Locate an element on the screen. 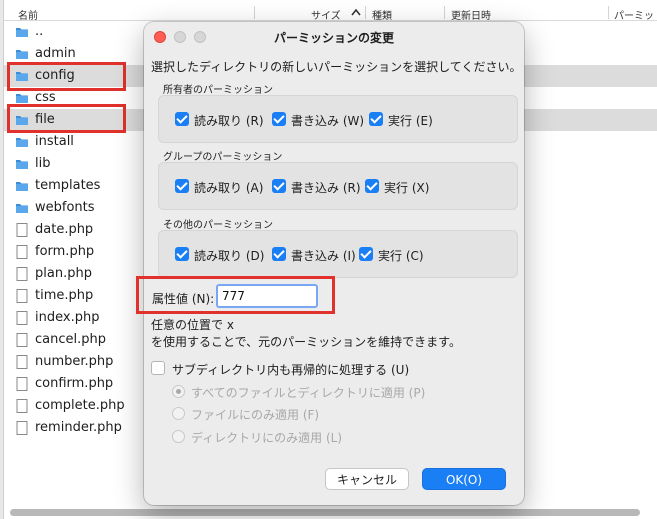  ok-button: OK(O) is located at coordinates (464, 479).